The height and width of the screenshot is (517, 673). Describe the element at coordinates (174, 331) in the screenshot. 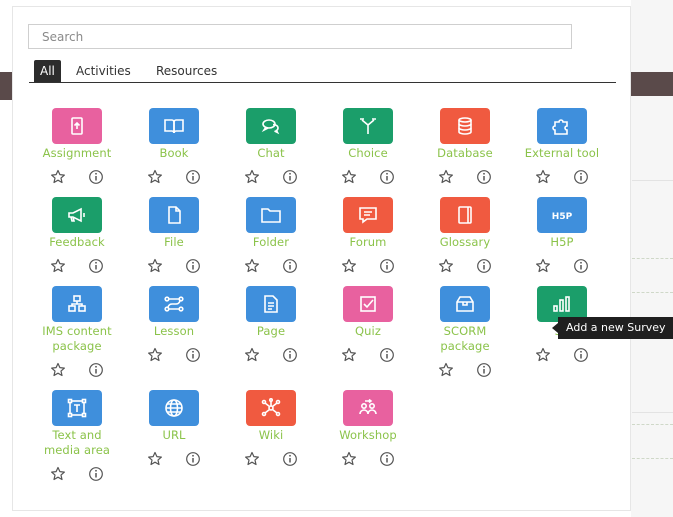

I see `module-name: Lesson` at that location.